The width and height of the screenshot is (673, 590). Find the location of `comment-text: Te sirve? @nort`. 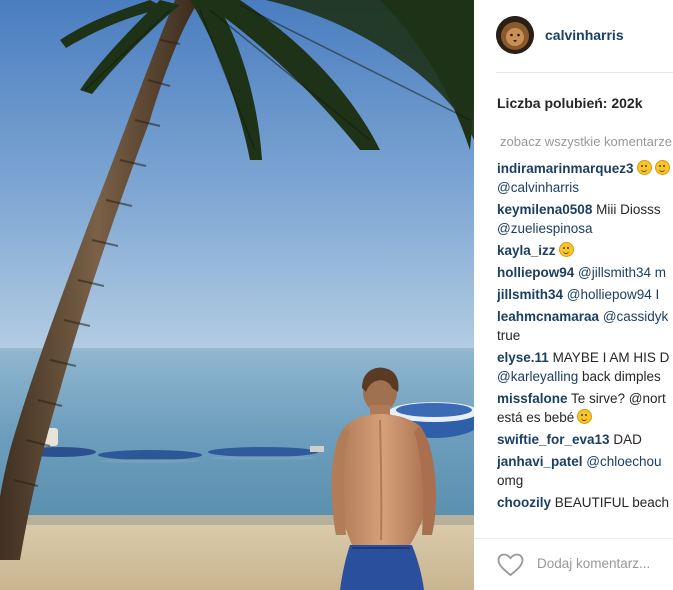

comment-text: Te sirve? @nort is located at coordinates (616, 398).